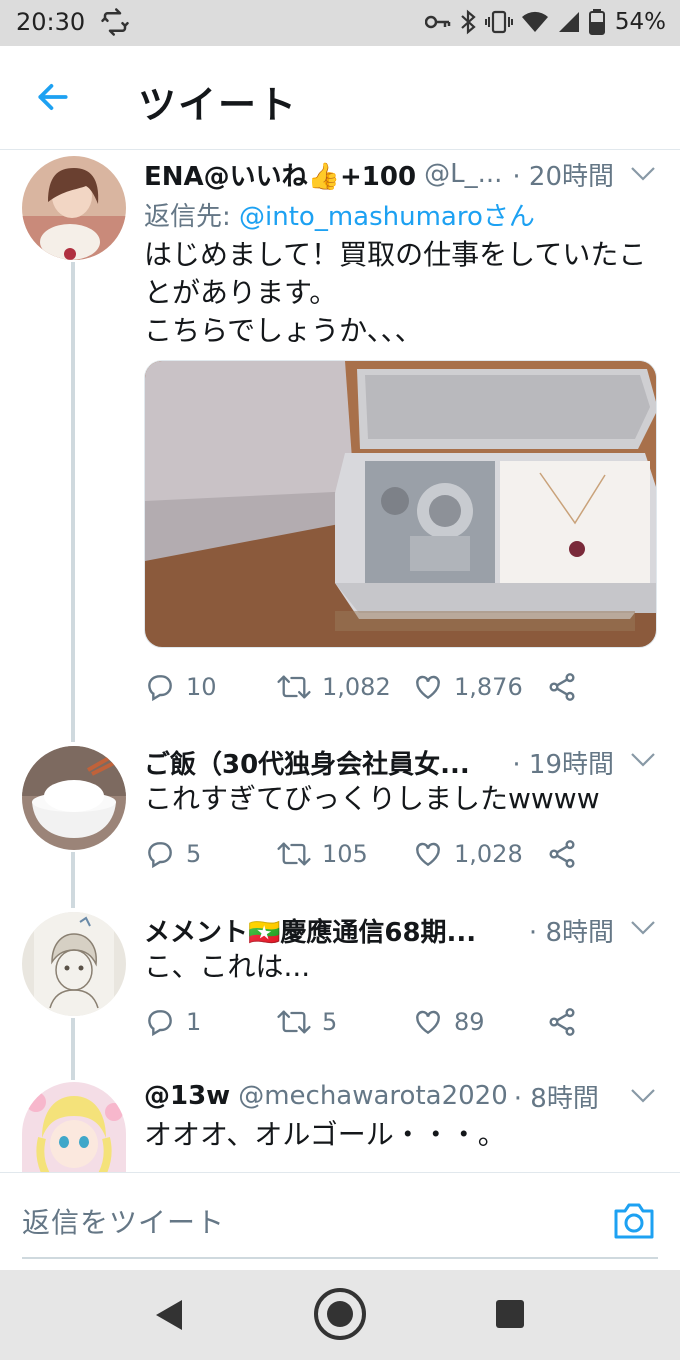  What do you see at coordinates (568, 22) in the screenshot?
I see `signal-icon` at bounding box center [568, 22].